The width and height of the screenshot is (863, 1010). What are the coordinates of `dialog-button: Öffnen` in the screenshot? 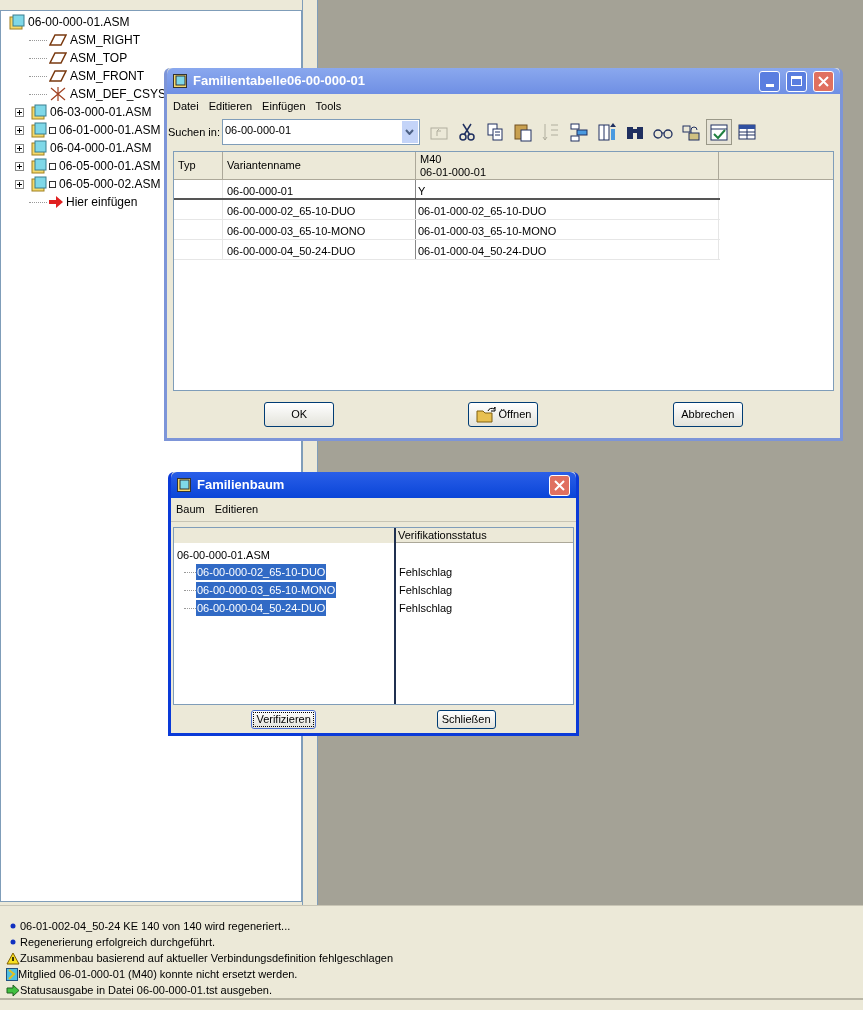 It's located at (503, 414).